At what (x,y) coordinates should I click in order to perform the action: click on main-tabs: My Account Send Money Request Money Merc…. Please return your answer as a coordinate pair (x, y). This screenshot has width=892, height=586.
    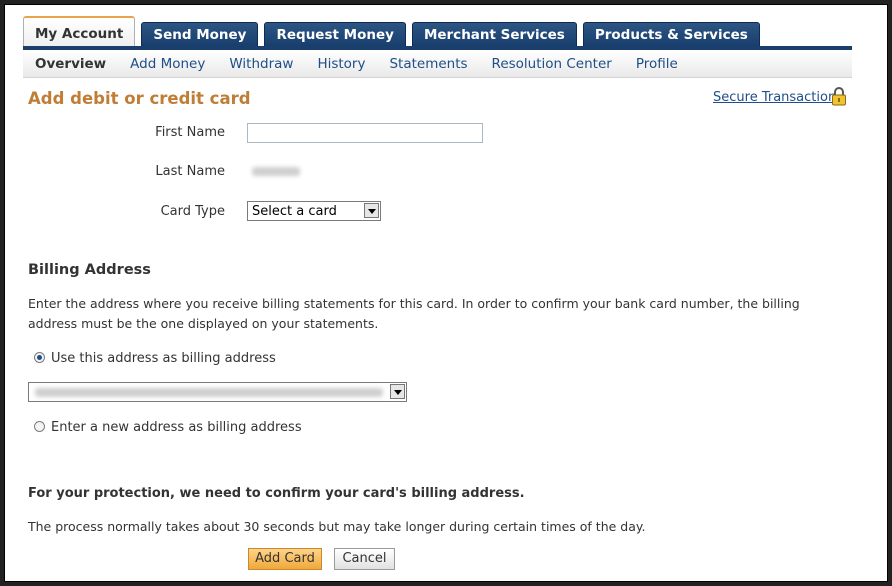
    Looking at the image, I should click on (394, 31).